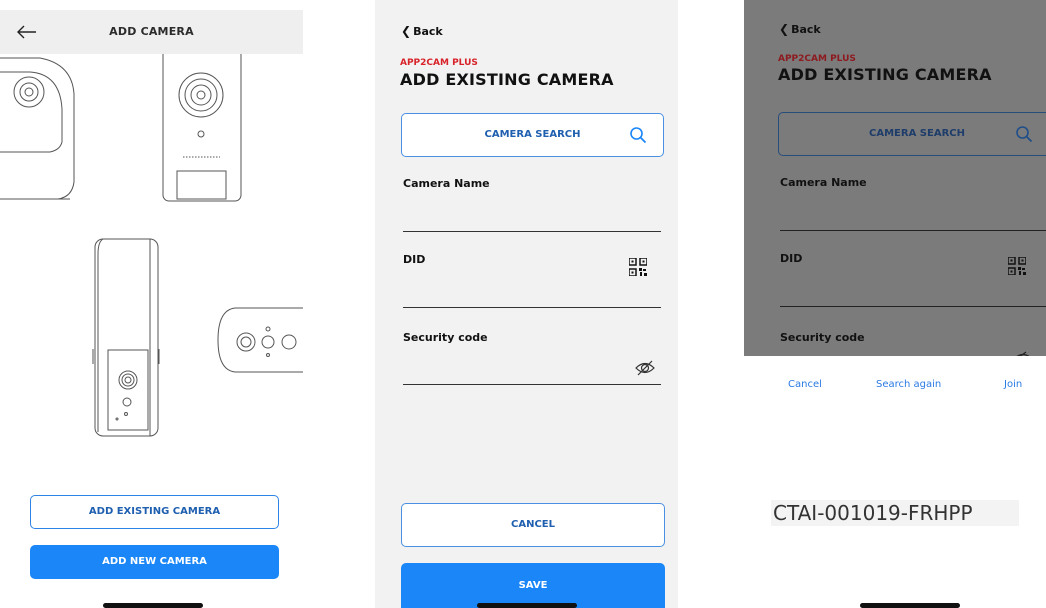 The image size is (1046, 608). Describe the element at coordinates (513, 217) in the screenshot. I see `camera-name-input` at that location.